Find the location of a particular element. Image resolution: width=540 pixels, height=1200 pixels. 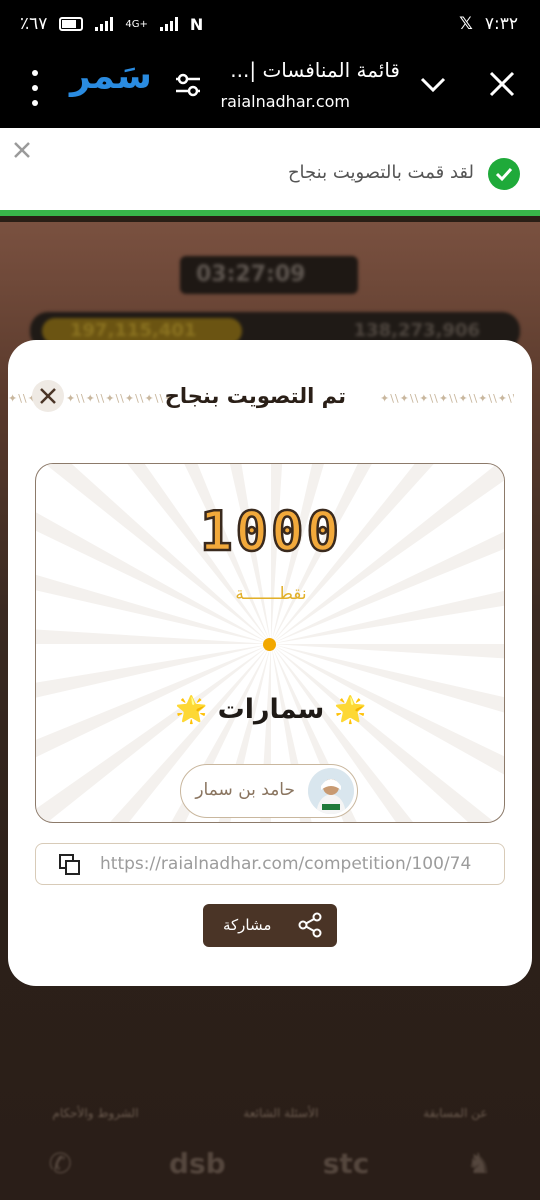

network-type: 4G+ is located at coordinates (136, 24).